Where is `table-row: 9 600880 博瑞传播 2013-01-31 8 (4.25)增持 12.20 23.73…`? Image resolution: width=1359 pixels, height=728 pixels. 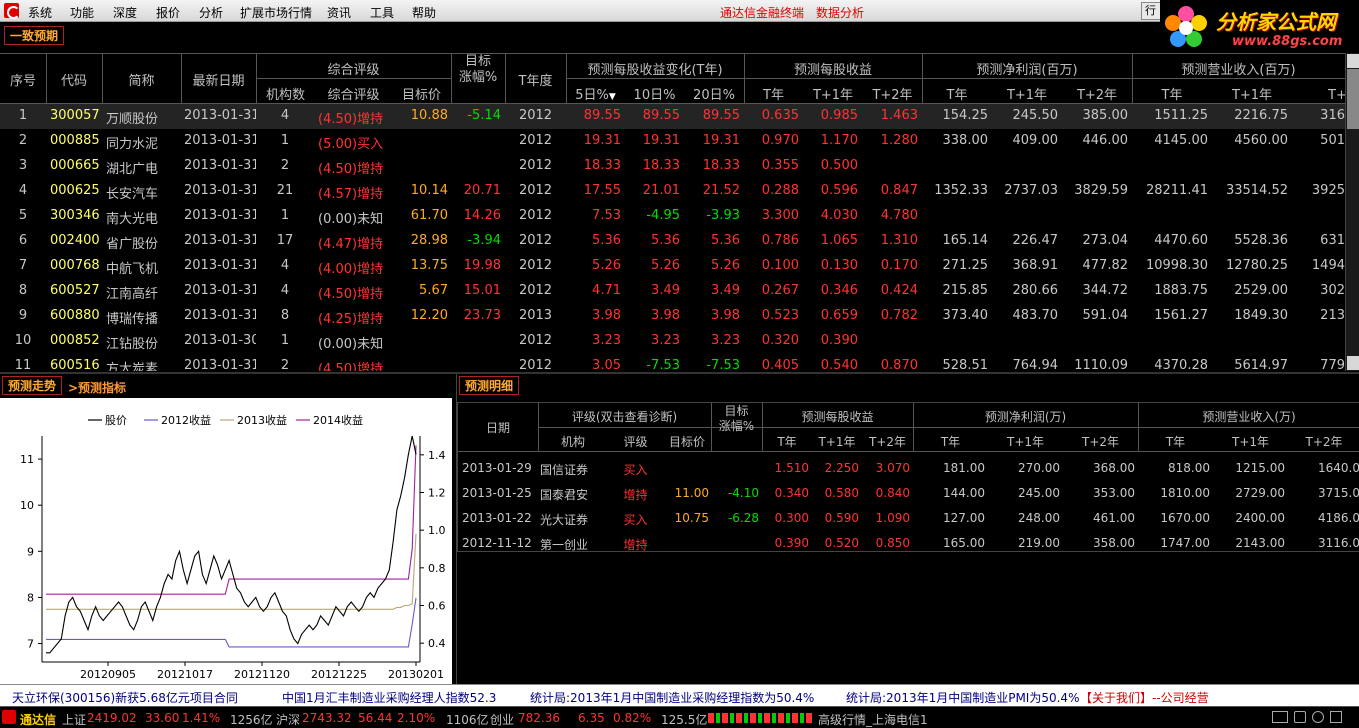
table-row: 9 600880 博瑞传播 2013-01-31 8 (4.25)增持 12.20 23.73… is located at coordinates (672, 316).